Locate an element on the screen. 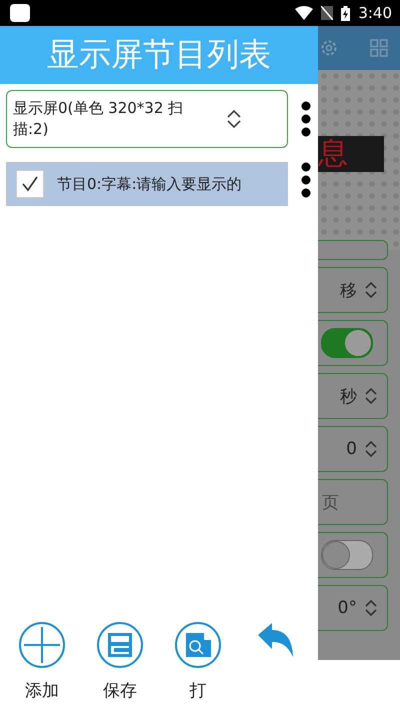 The width and height of the screenshot is (400, 710). no-sim-icon is located at coordinates (327, 13).